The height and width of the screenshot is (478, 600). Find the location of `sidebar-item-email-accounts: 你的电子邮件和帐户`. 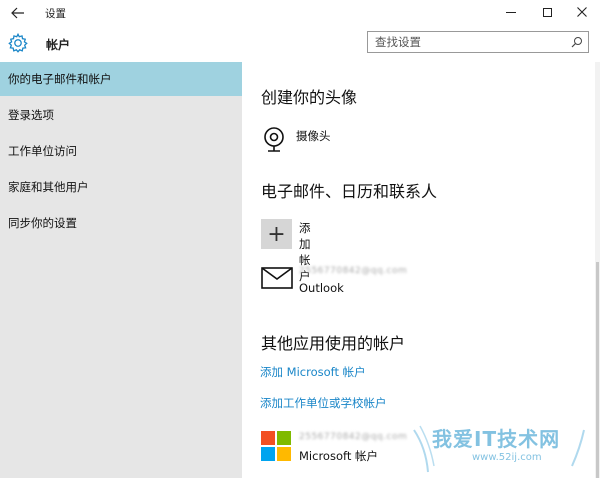

sidebar-item-email-accounts: 你的电子邮件和帐户 is located at coordinates (121, 79).